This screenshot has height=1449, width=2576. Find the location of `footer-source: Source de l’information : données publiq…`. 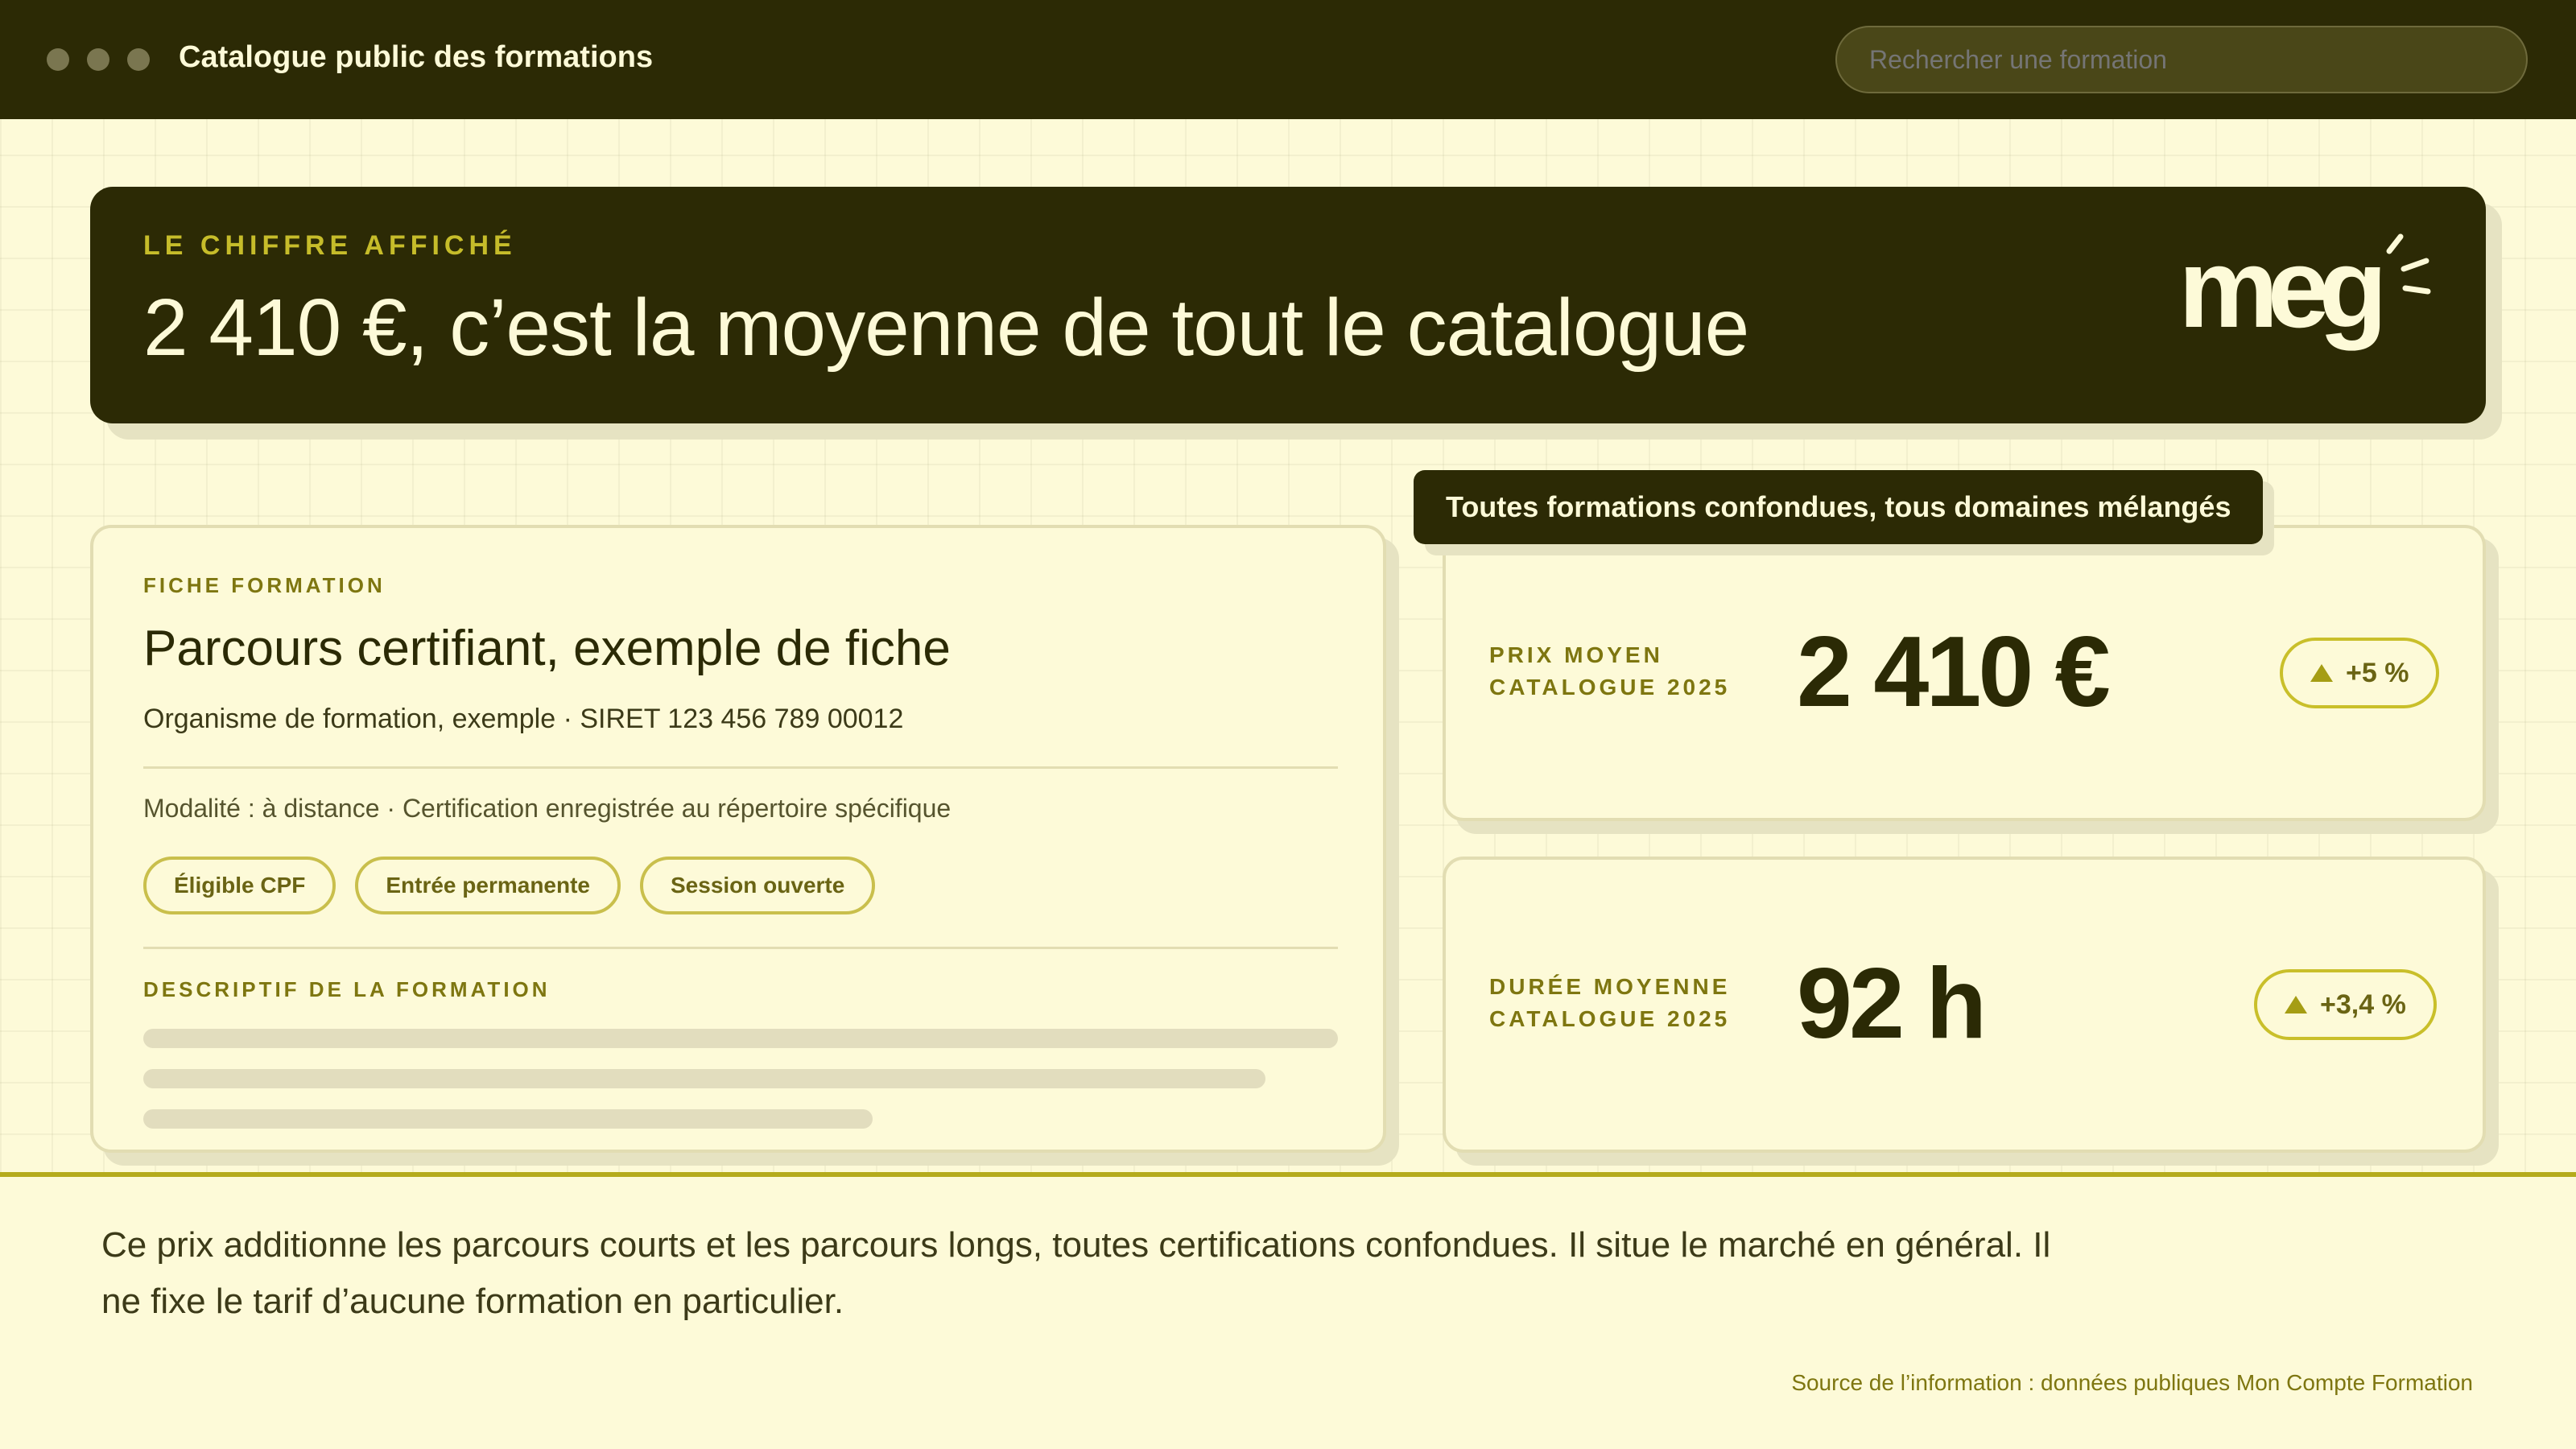

footer-source: Source de l’information : données publiq… is located at coordinates (2132, 1382).